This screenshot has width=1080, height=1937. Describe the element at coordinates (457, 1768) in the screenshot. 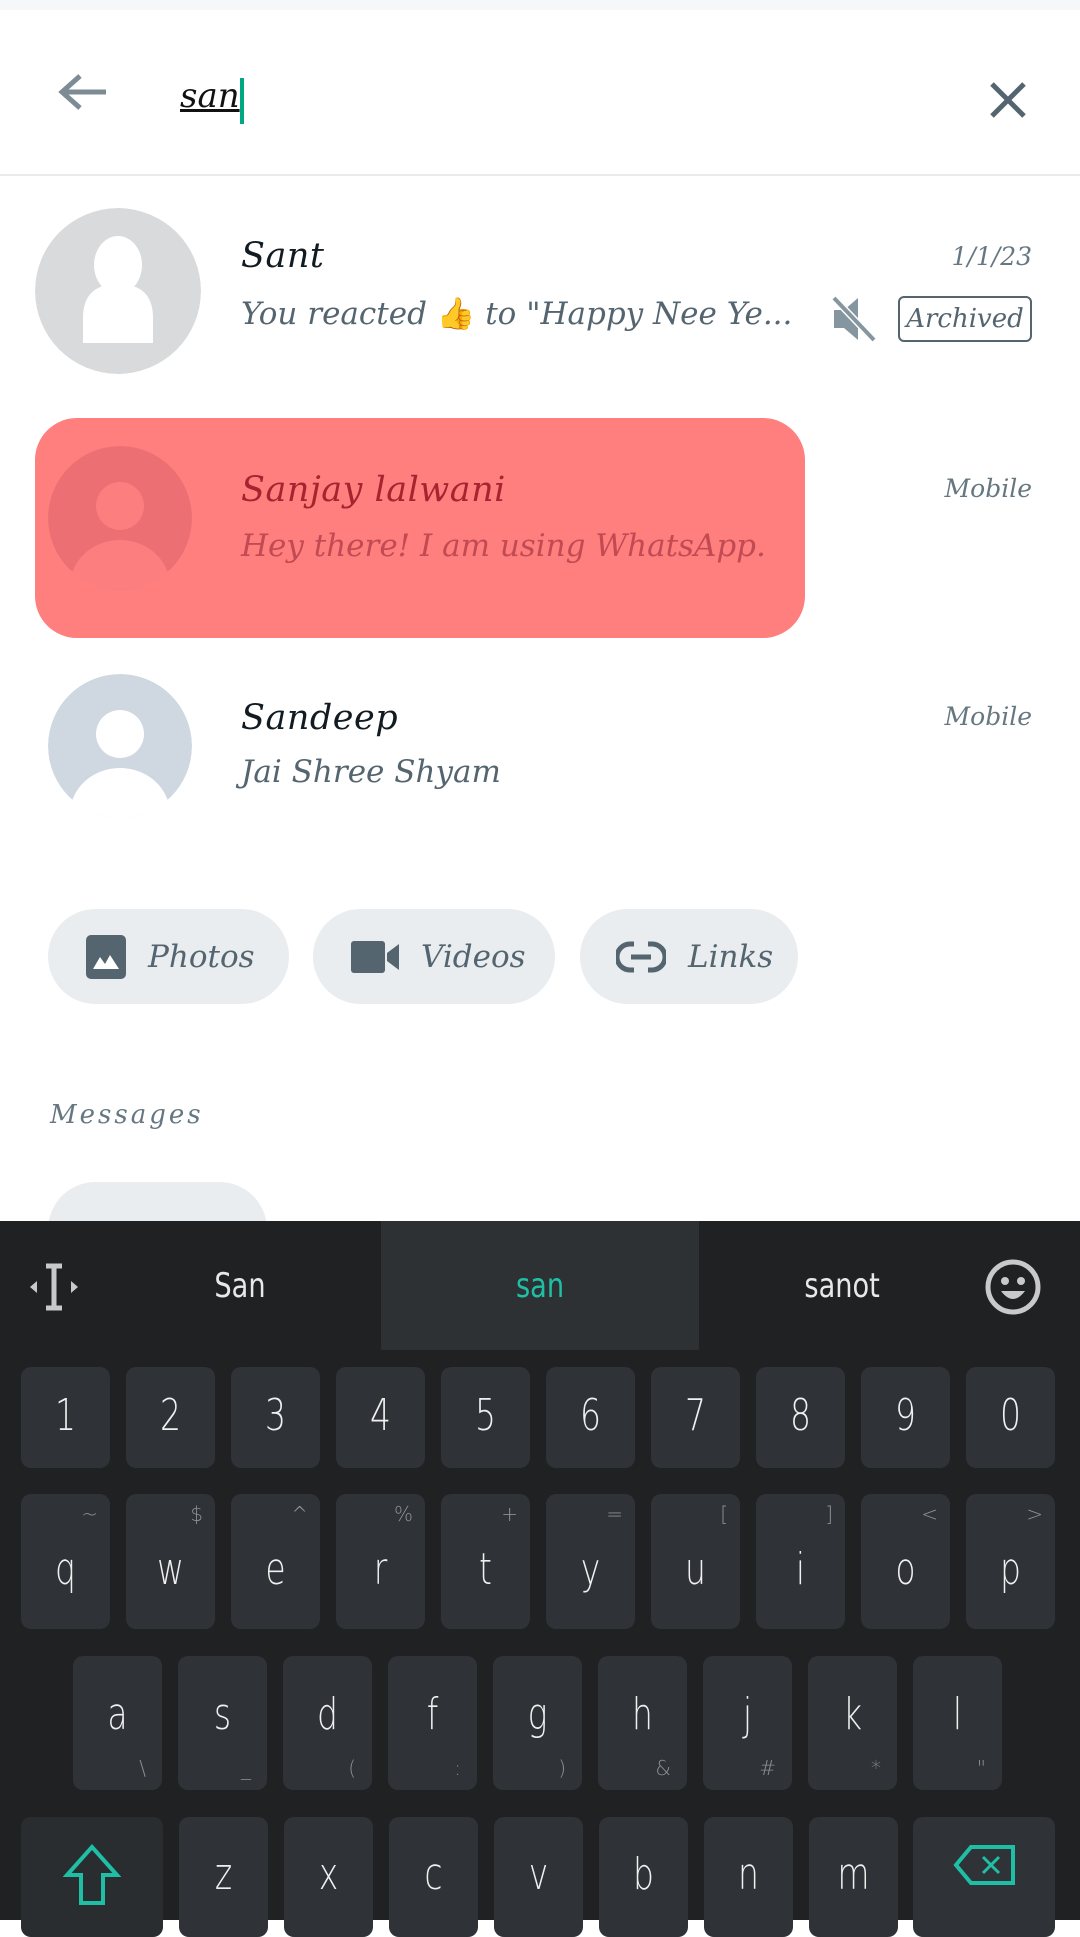

I see `key-secondary-label: :` at that location.